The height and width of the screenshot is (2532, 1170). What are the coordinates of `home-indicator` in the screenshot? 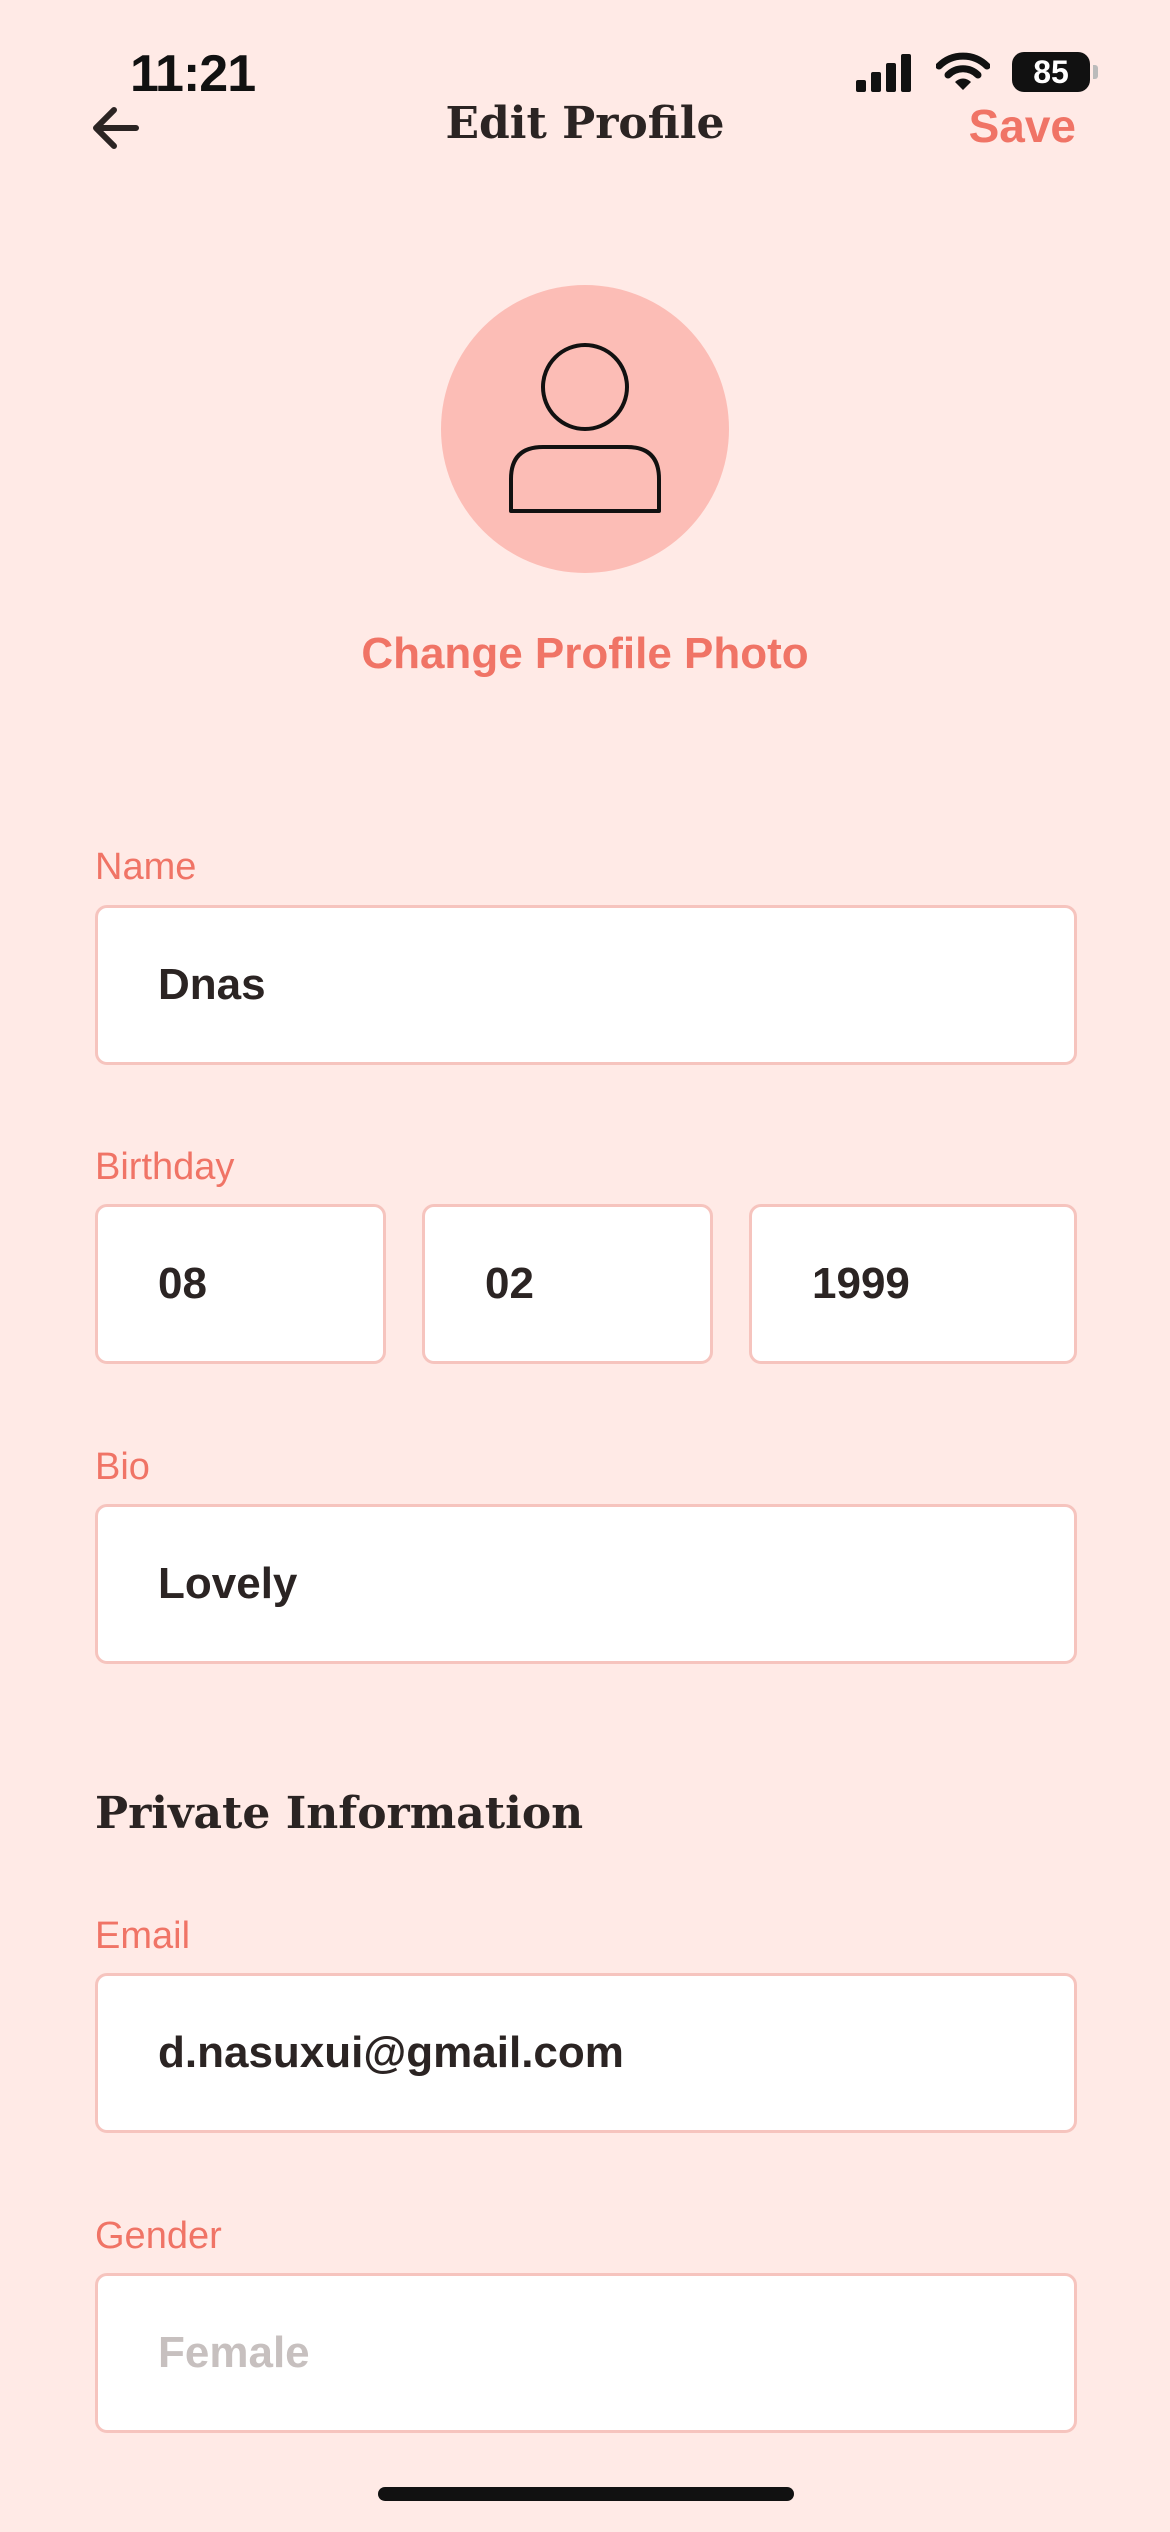 It's located at (586, 2494).